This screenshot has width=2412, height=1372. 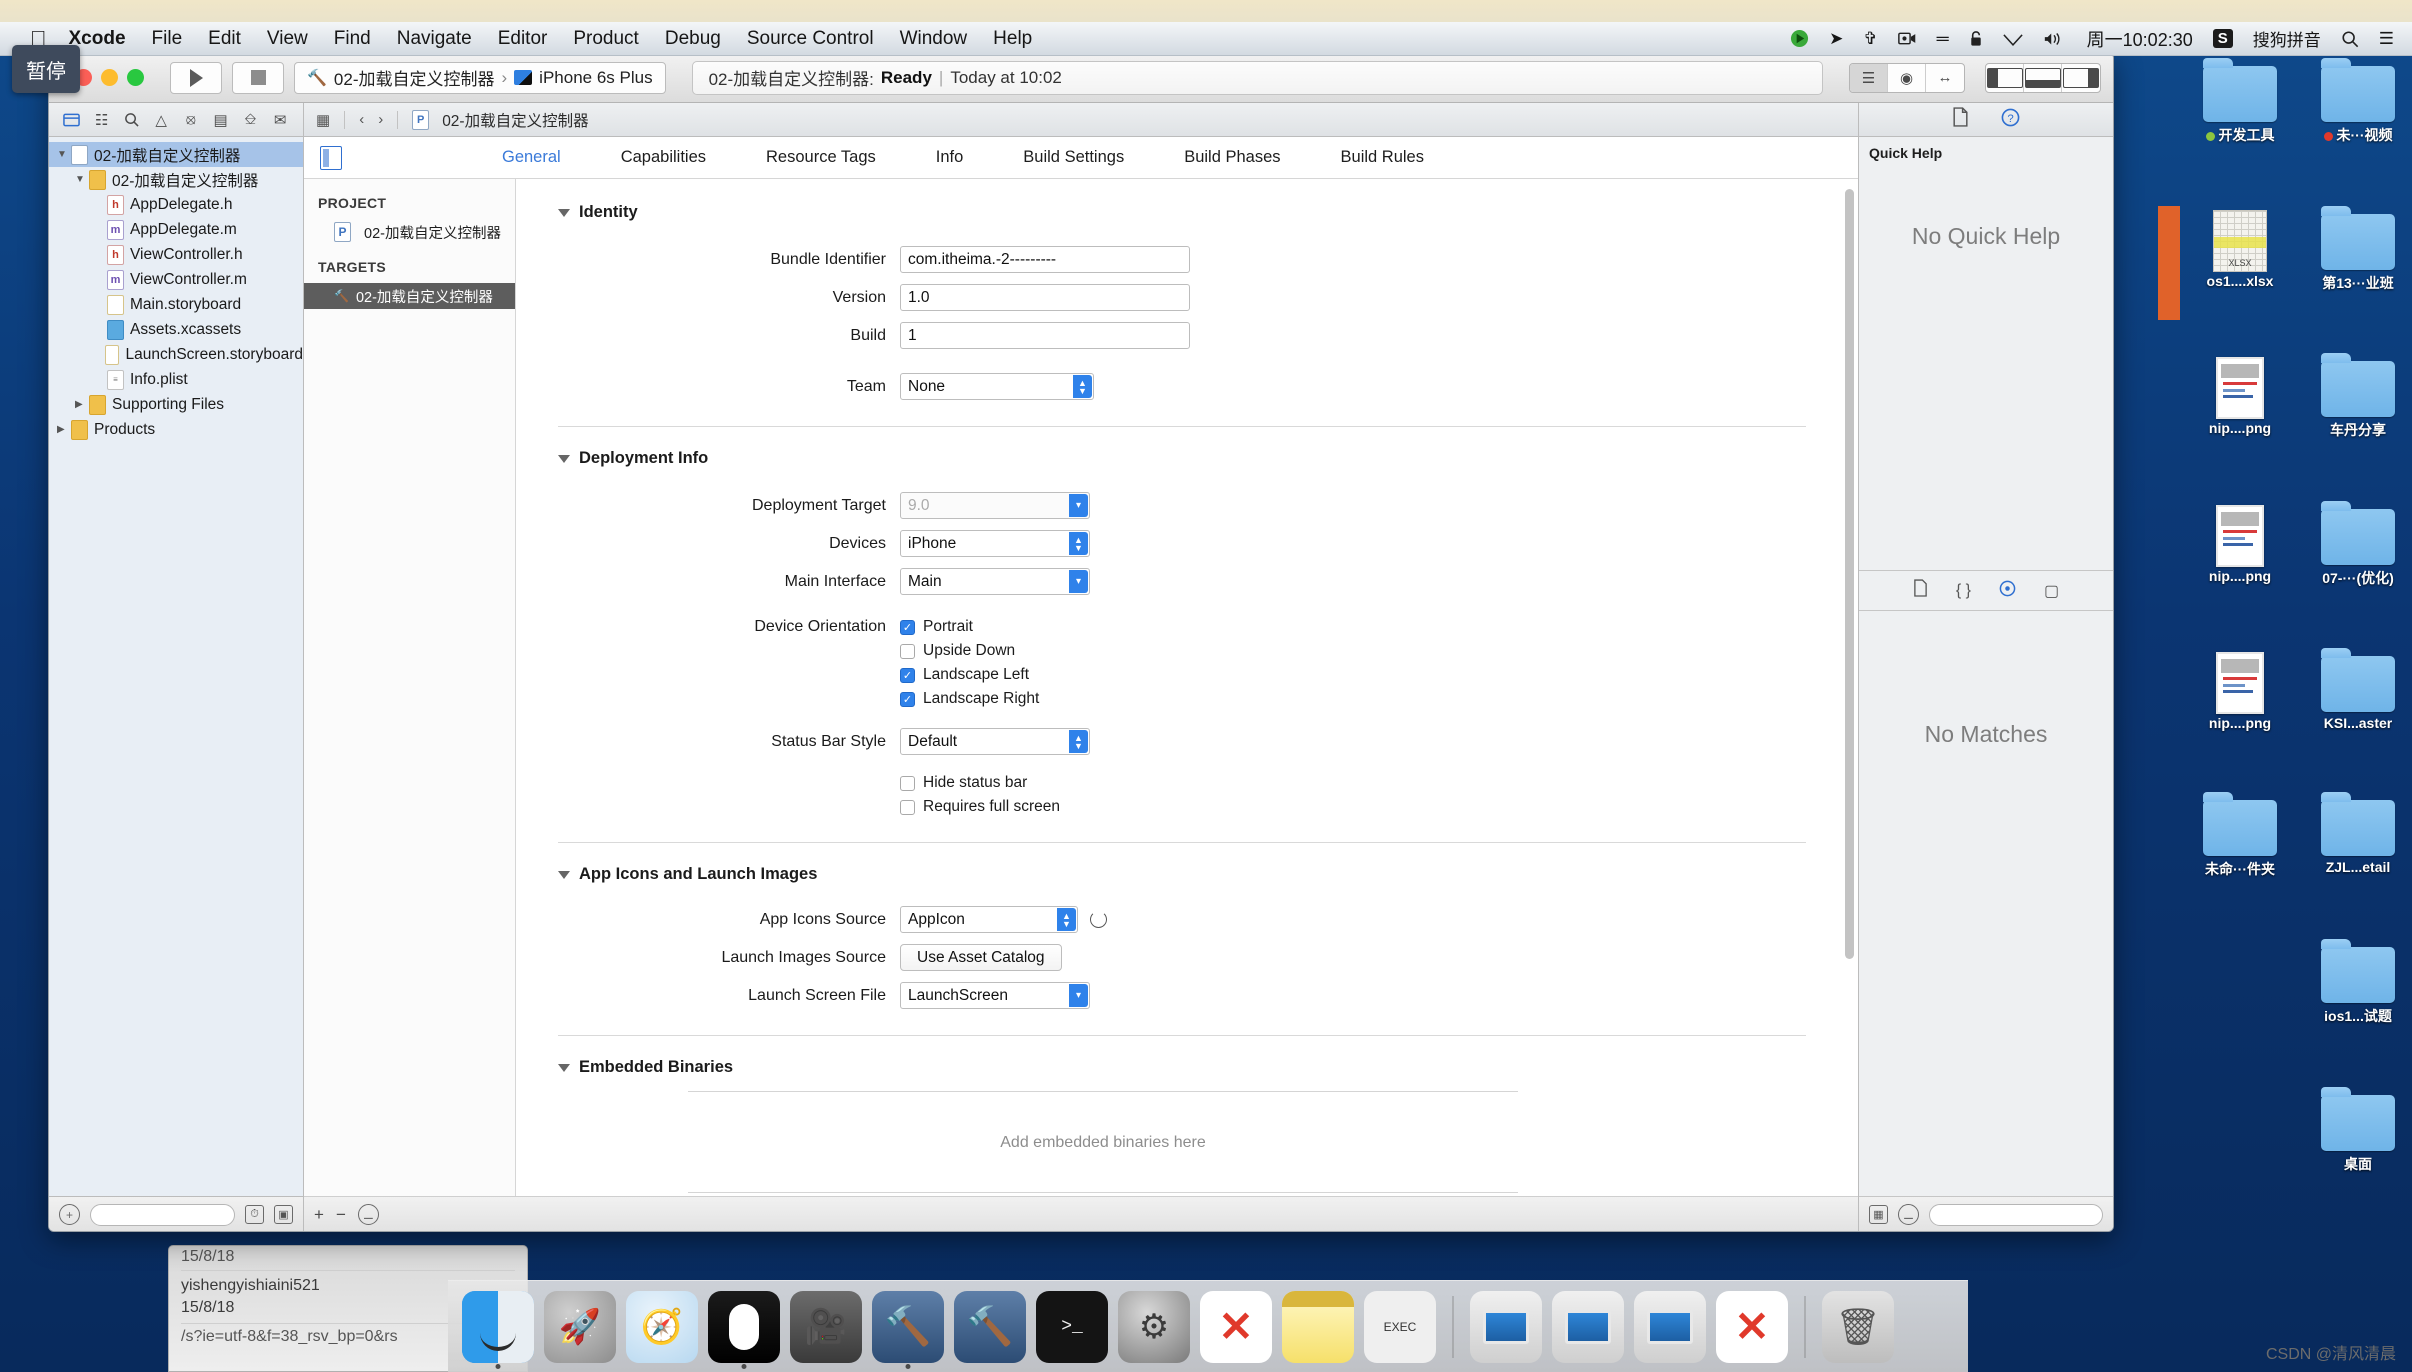 What do you see at coordinates (2386, 39) in the screenshot?
I see `list-icon: ☰` at bounding box center [2386, 39].